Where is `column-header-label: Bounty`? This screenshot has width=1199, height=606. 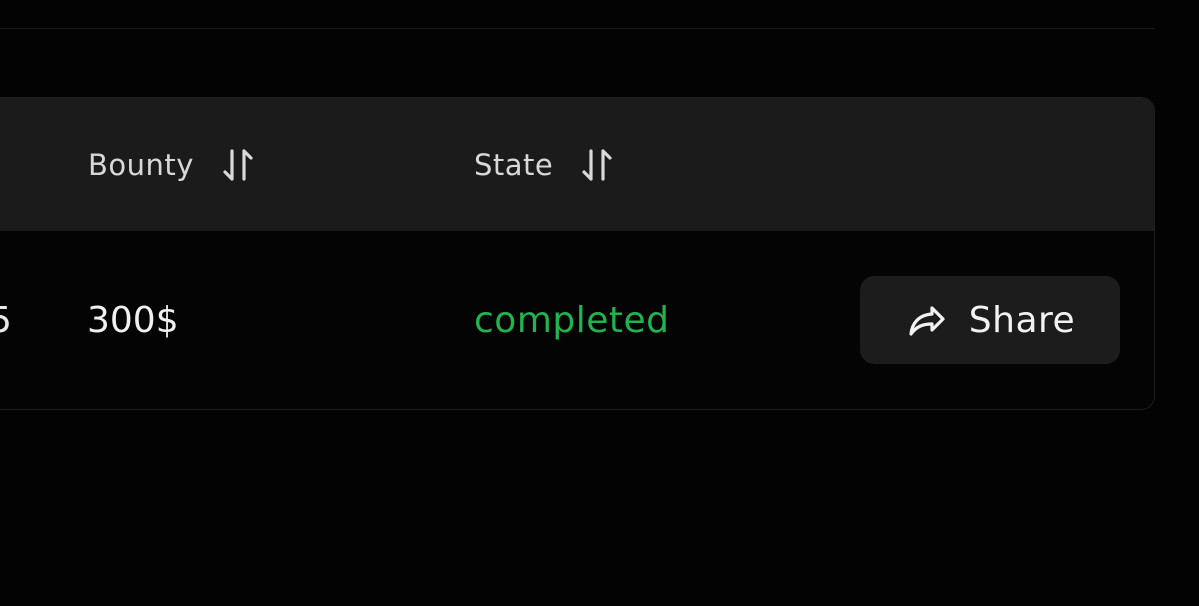
column-header-label: Bounty is located at coordinates (141, 164).